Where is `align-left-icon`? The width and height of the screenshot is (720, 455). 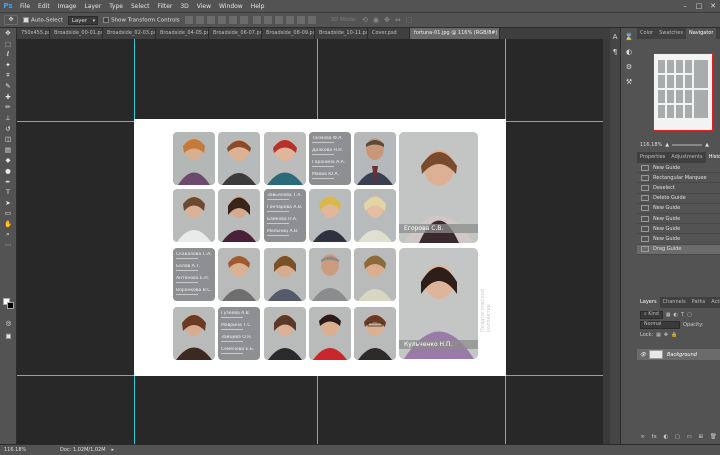
align-left-icon is located at coordinates (221, 20).